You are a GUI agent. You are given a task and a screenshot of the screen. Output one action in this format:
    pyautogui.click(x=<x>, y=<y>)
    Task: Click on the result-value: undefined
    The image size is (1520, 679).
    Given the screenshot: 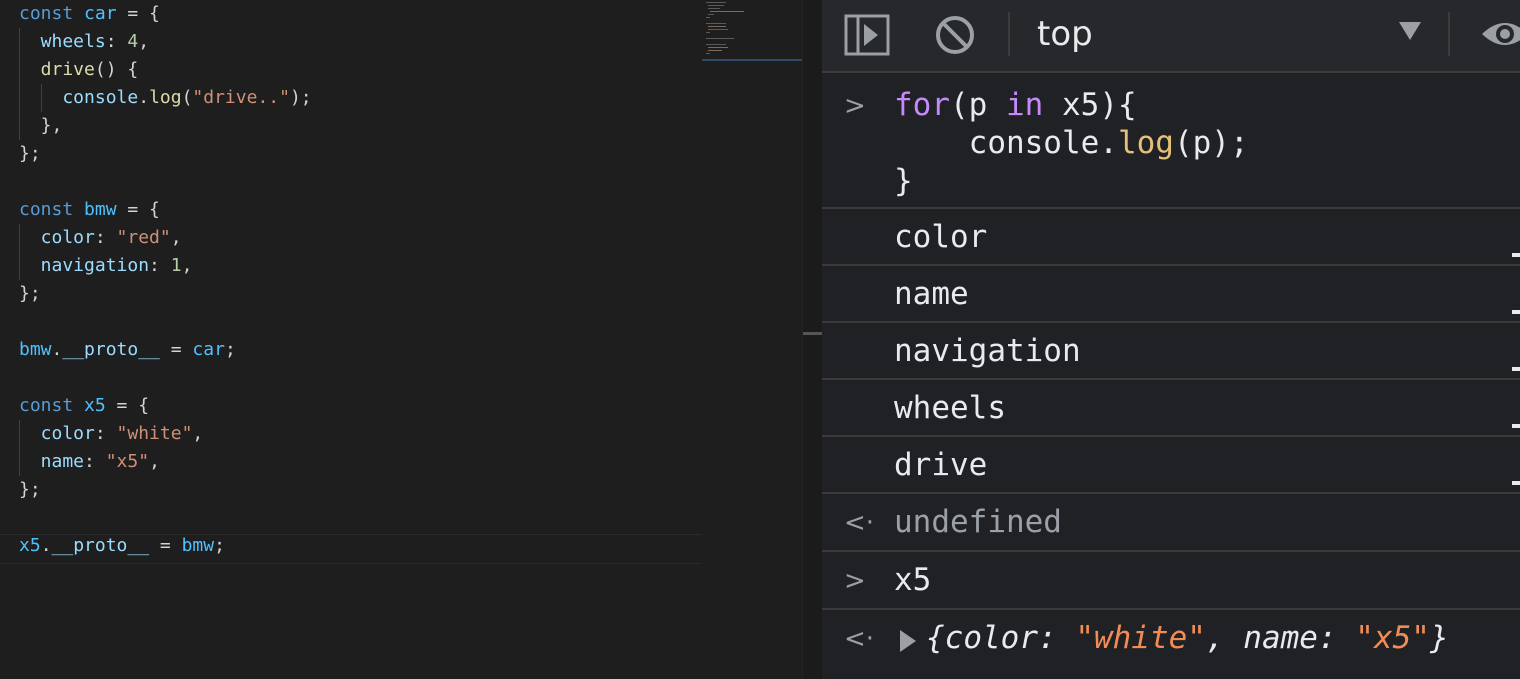 What is the action you would take?
    pyautogui.click(x=978, y=522)
    